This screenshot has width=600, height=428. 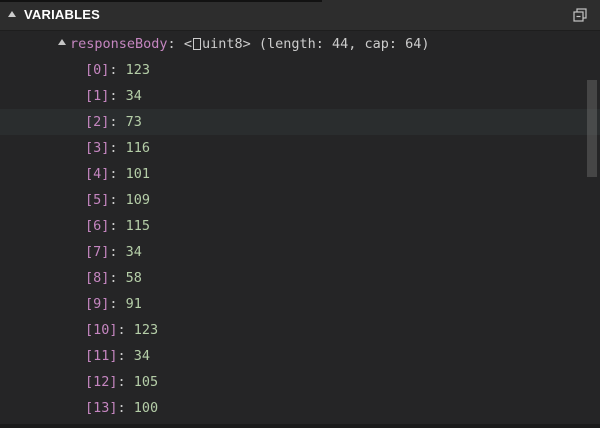 What do you see at coordinates (62, 14) in the screenshot?
I see `panel-title: VARIABLES` at bounding box center [62, 14].